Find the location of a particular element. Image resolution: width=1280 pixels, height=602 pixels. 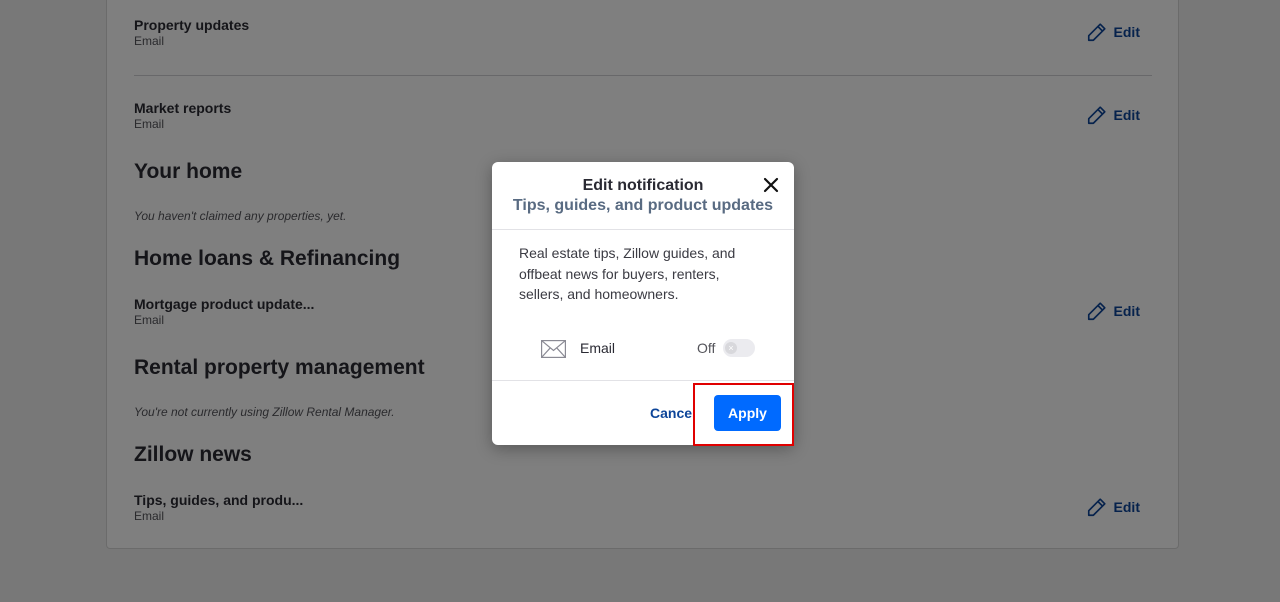

dialog-title: Edit notification is located at coordinates (643, 185).